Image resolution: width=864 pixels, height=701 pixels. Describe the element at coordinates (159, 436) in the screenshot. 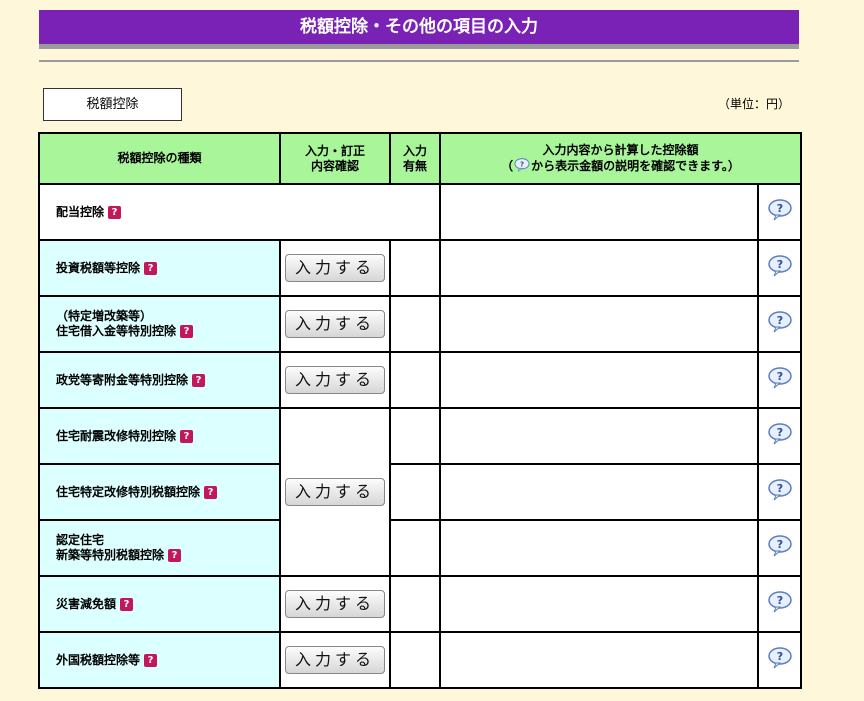

I see `row-label-earthquake-retrofit-credit: 住宅耐震改修特別控除?` at that location.